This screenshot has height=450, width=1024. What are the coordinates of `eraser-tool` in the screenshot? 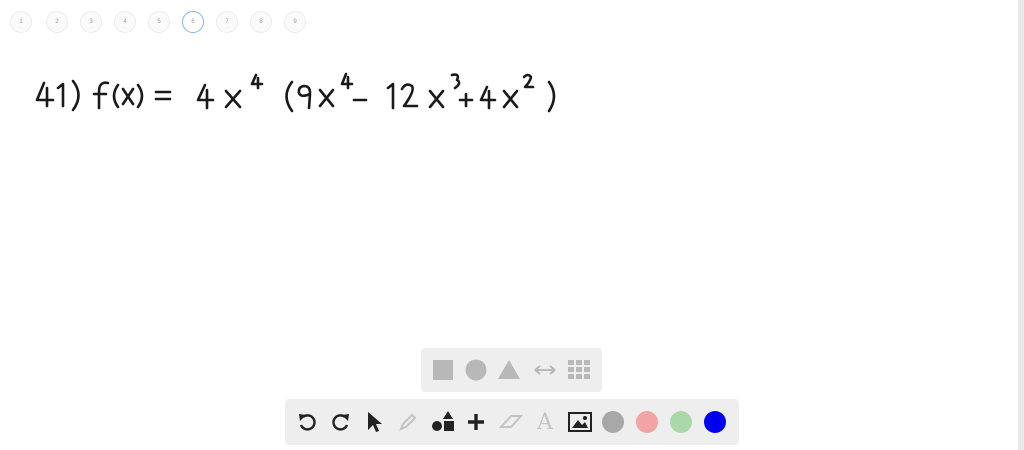 It's located at (511, 422).